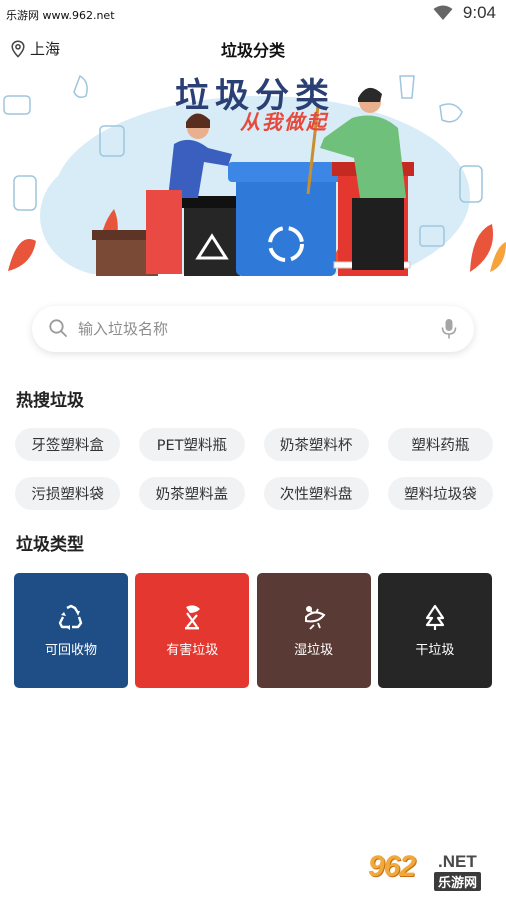 Image resolution: width=506 pixels, height=900 pixels. I want to click on garbage-types-title: 垃圾类型, so click(50, 545).